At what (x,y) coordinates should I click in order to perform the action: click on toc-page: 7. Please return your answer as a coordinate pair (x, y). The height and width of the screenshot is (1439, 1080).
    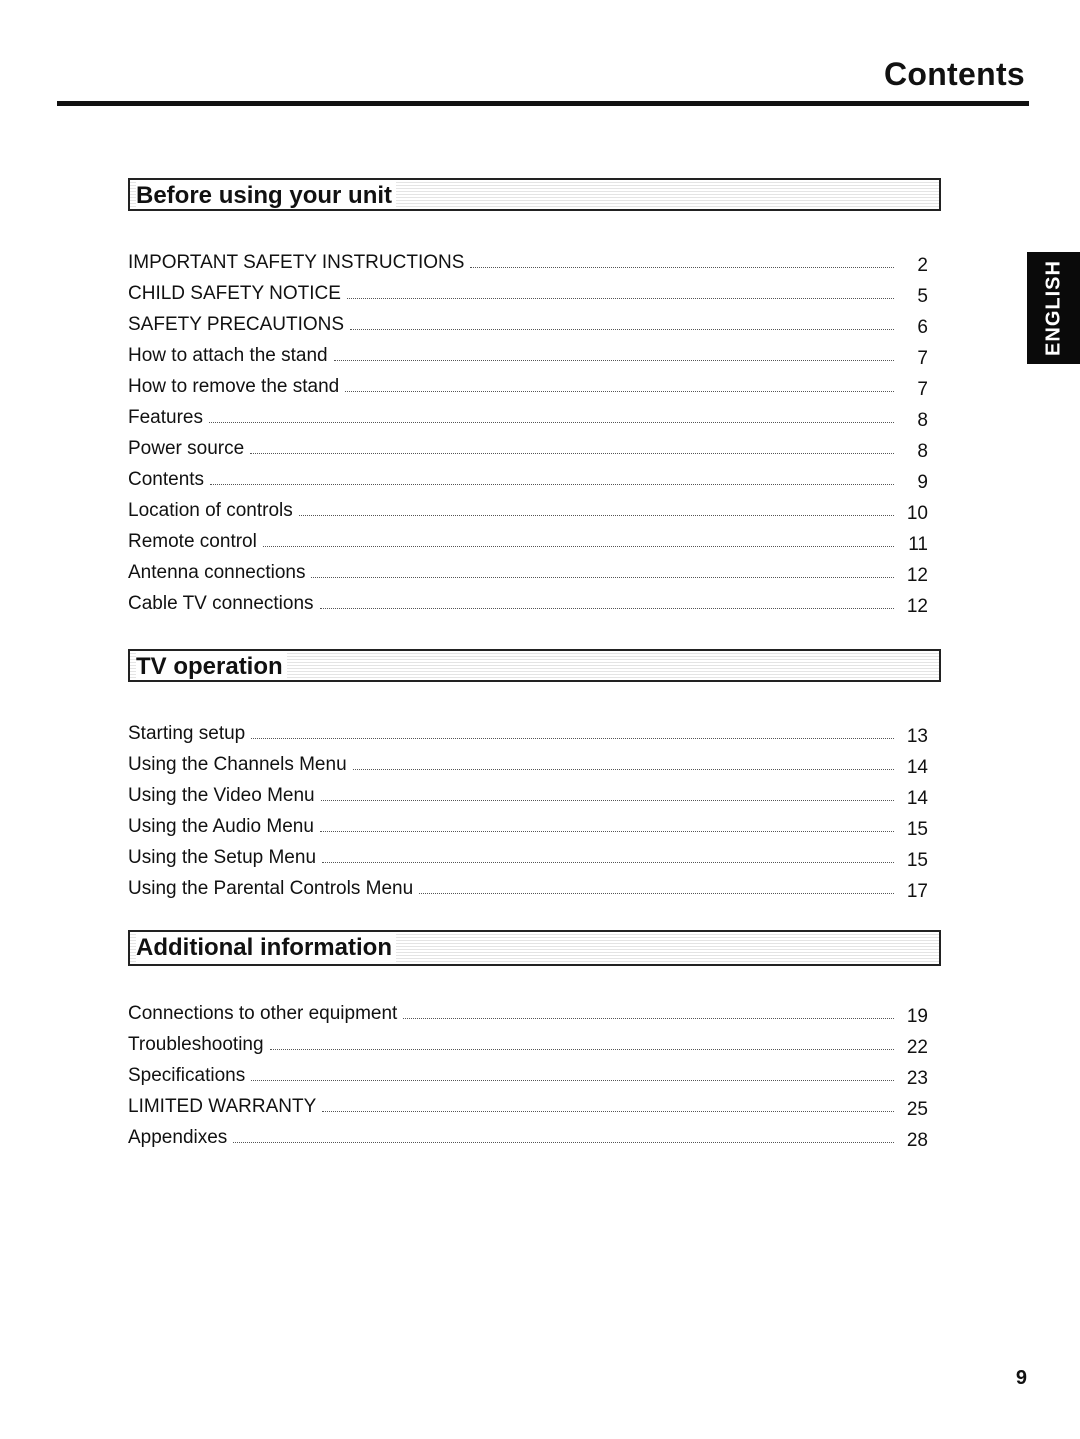
    Looking at the image, I should click on (922, 389).